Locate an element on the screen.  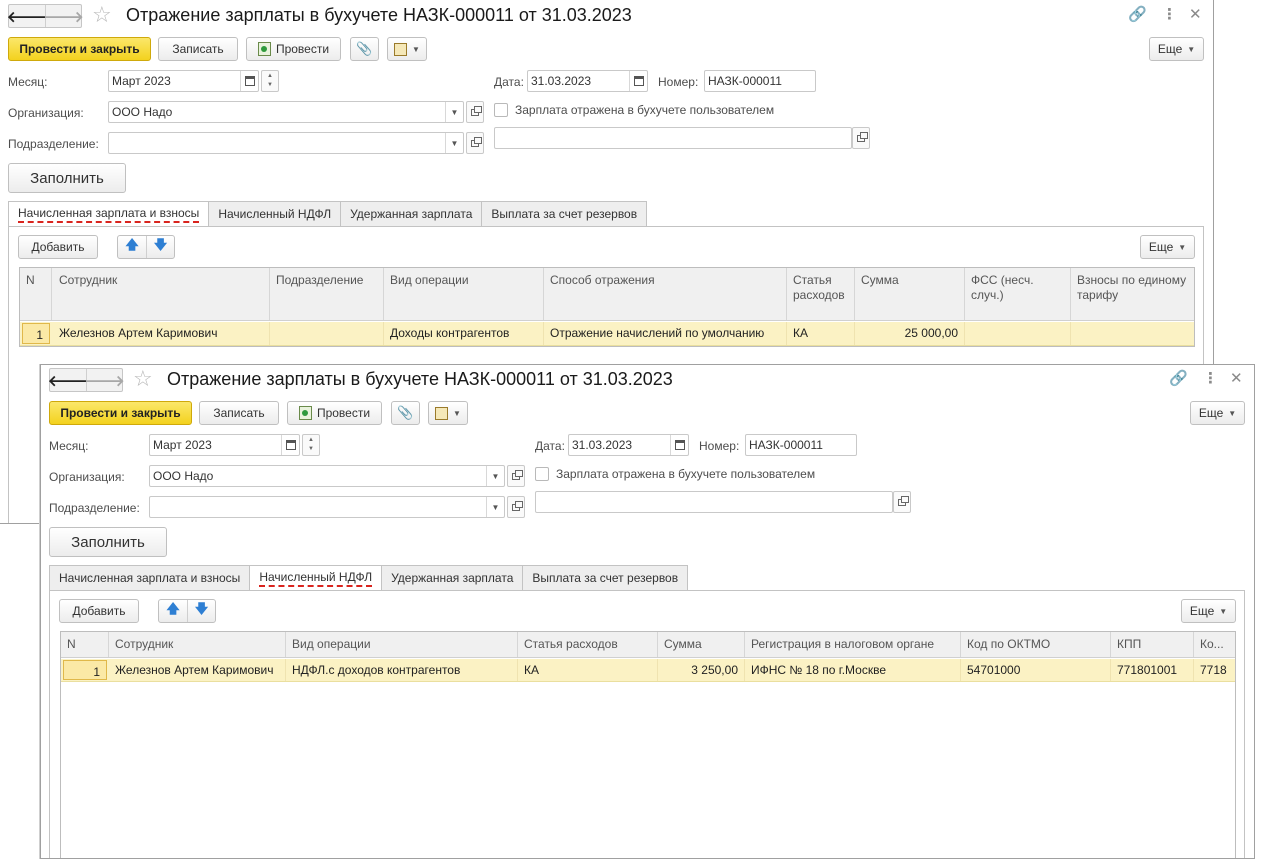
column-header: Регистрация в налоговом органе is located at coordinates (853, 644).